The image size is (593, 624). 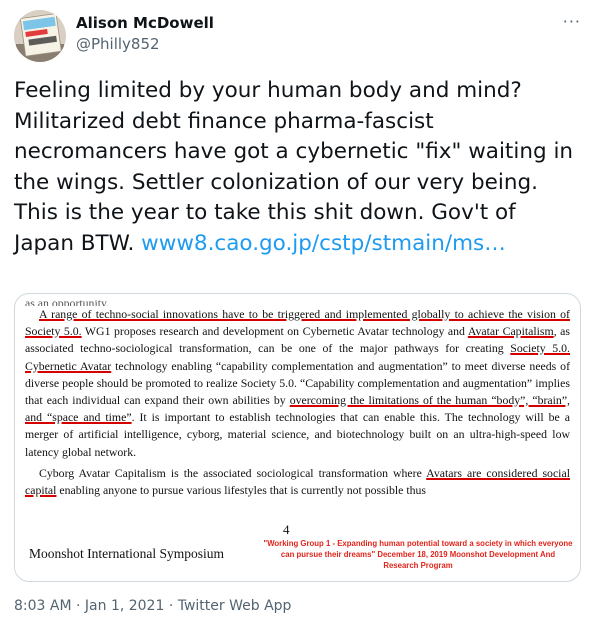 I want to click on tweet-metadata: 8:03 AM · Jan 1, 2021 · Twitter Web App, so click(x=152, y=606).